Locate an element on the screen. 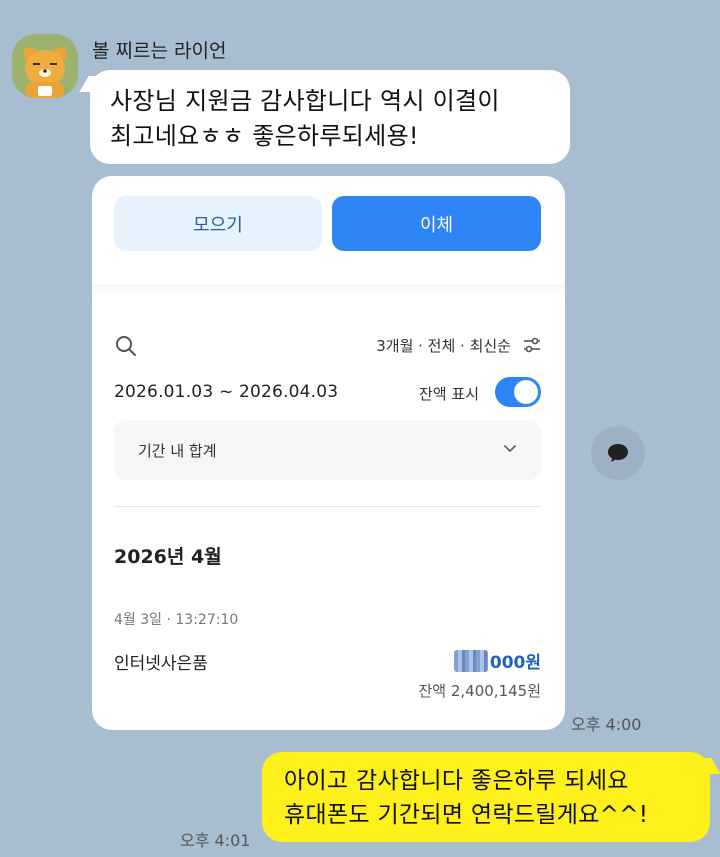  section-divider is located at coordinates (328, 291).